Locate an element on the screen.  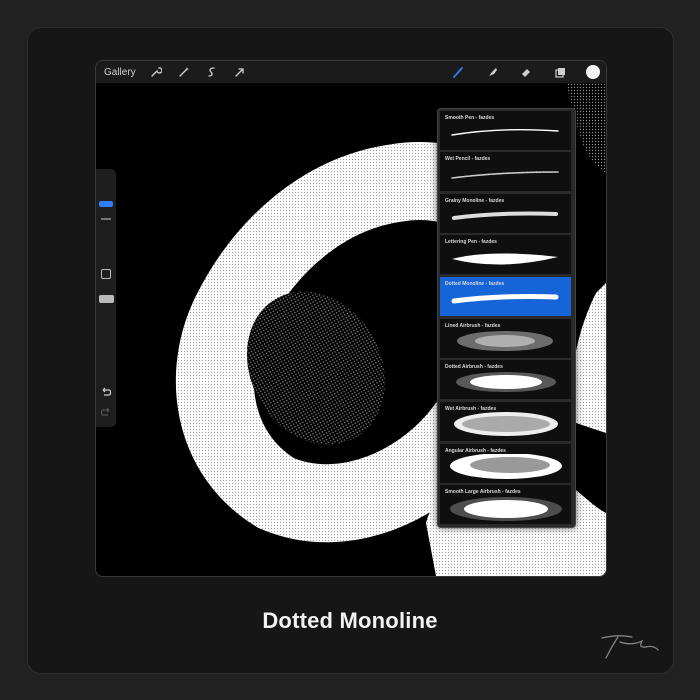
left-sidebar is located at coordinates (106, 298).